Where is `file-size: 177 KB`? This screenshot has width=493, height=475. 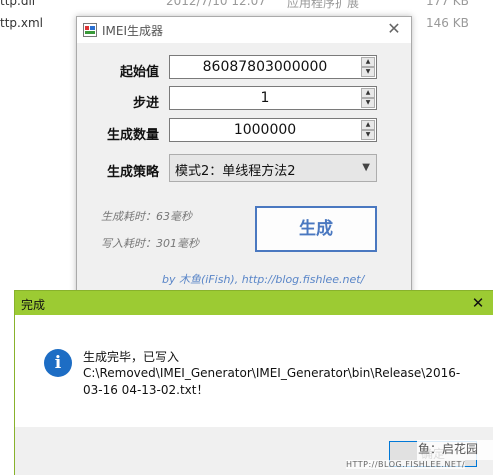
file-size: 177 KB is located at coordinates (447, 4).